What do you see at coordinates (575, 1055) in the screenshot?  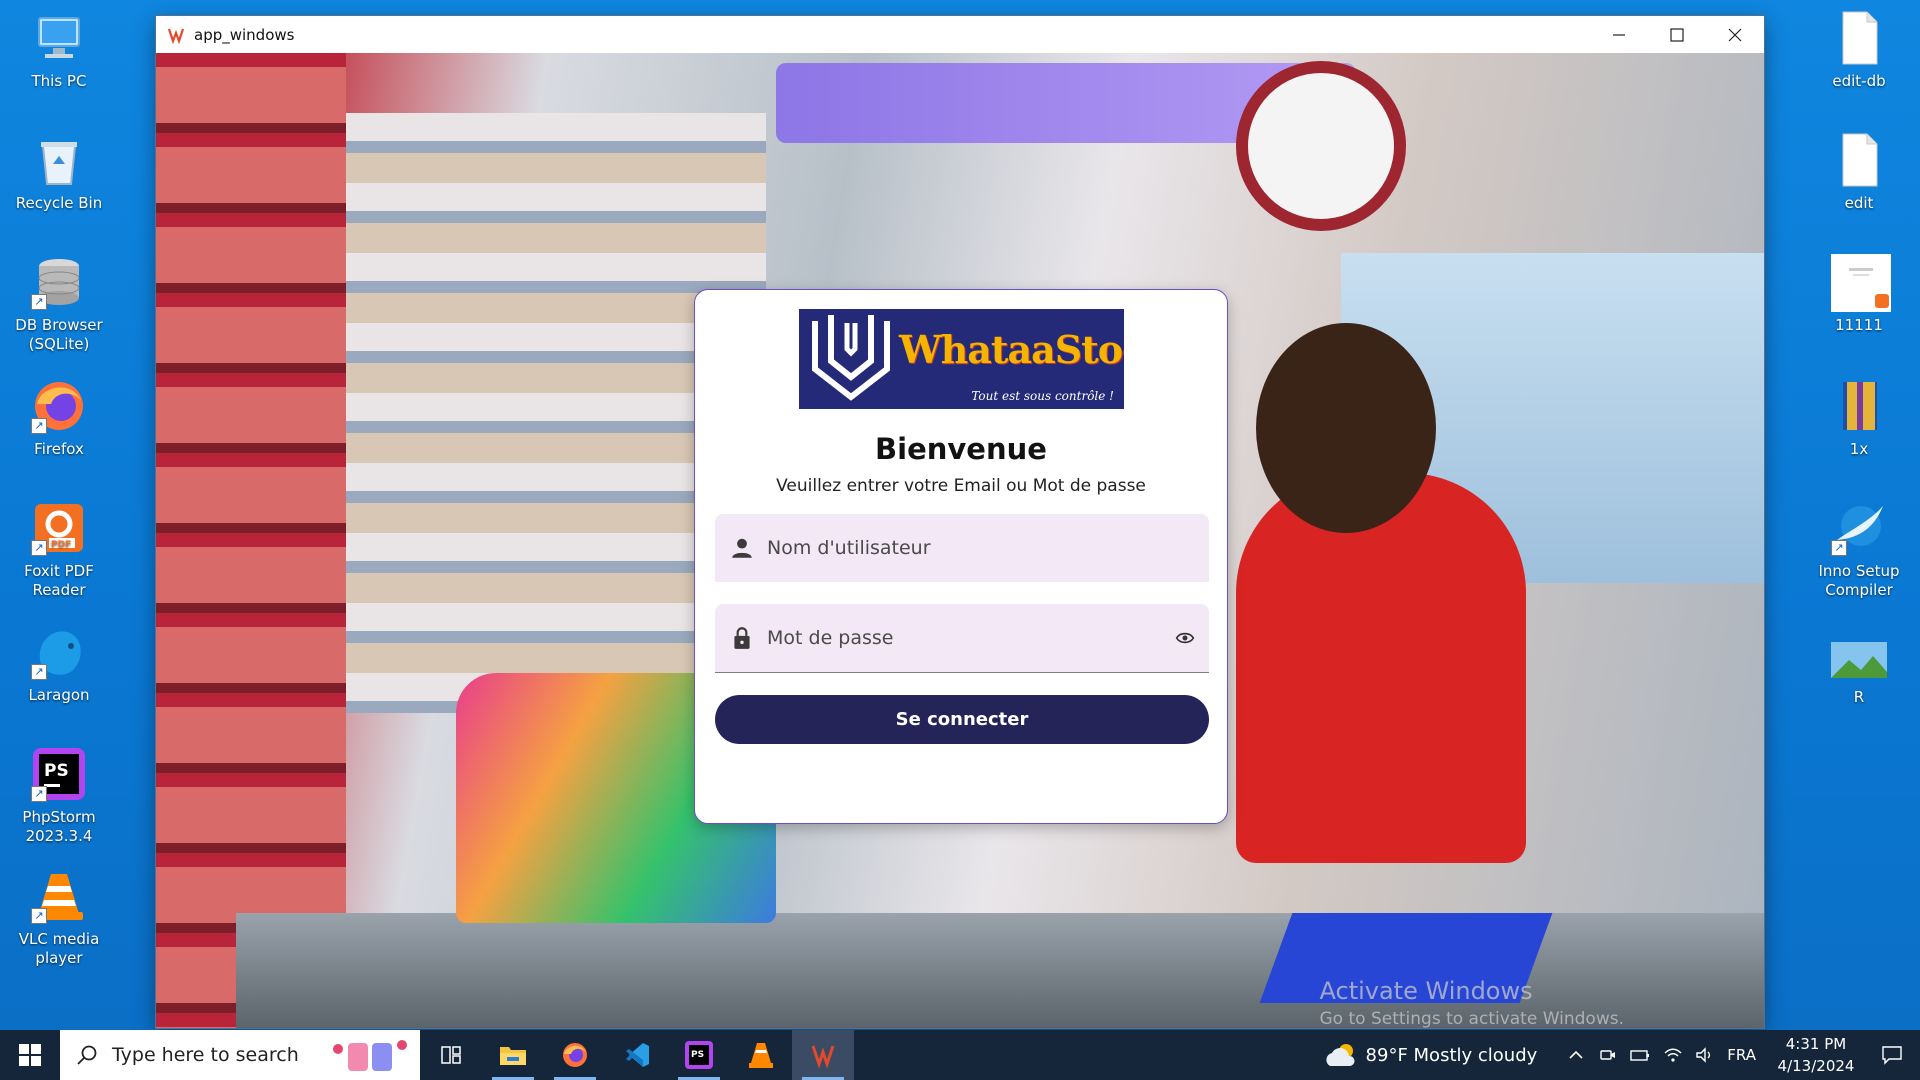 I see `taskbar-firefox` at bounding box center [575, 1055].